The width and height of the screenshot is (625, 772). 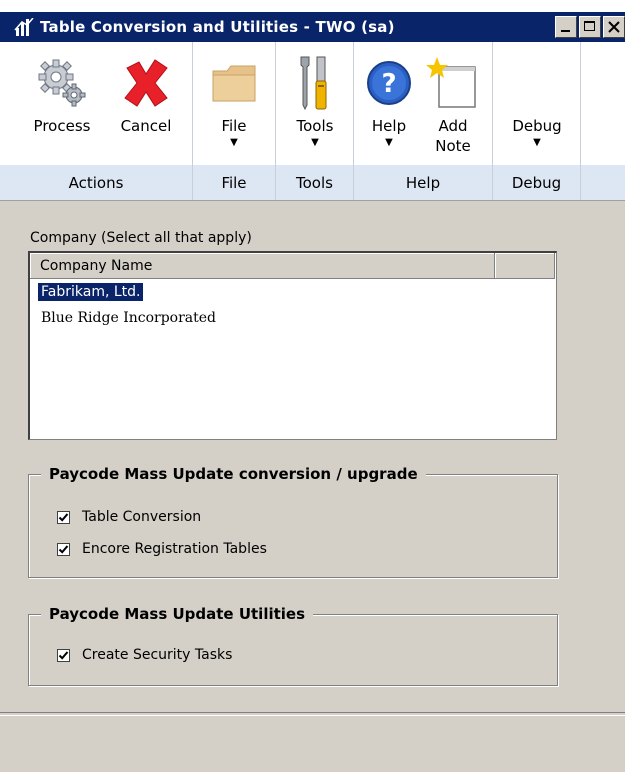 I want to click on maximize-button, so click(x=590, y=27).